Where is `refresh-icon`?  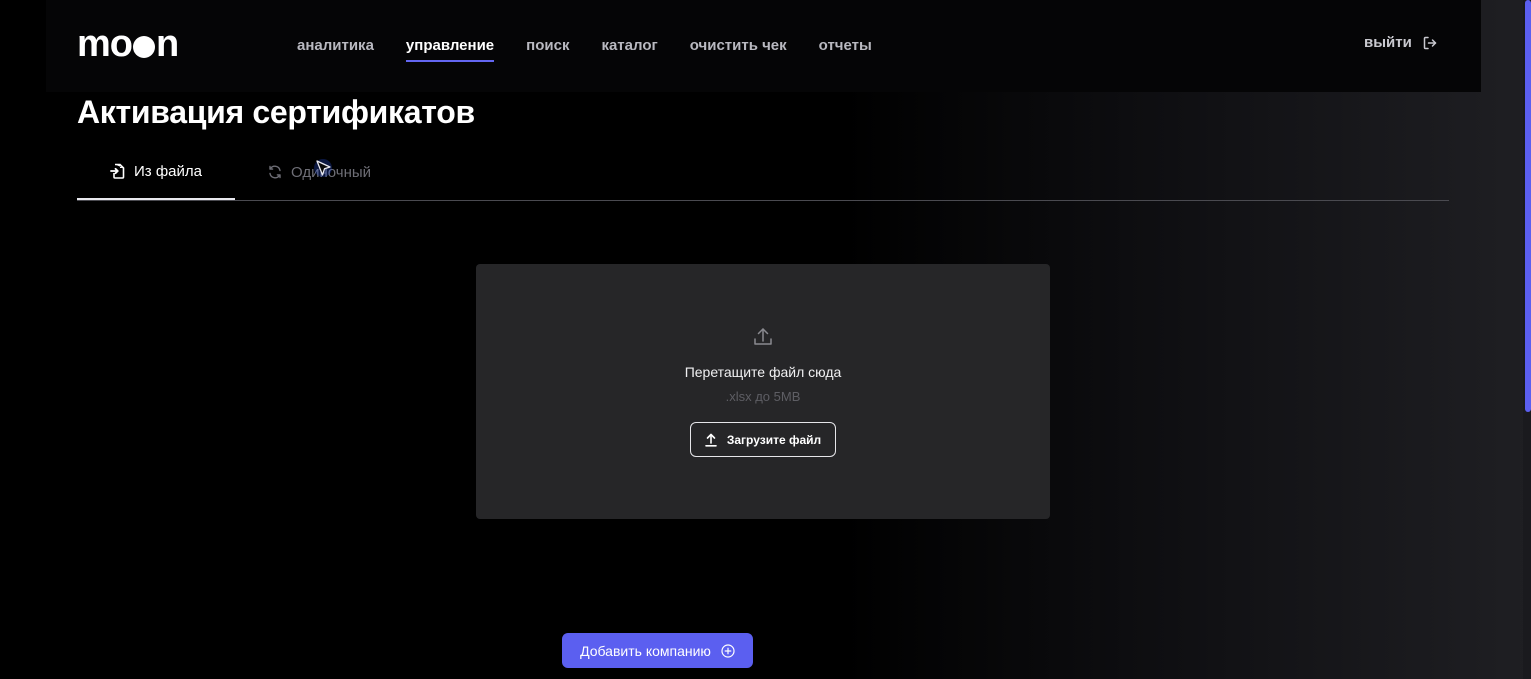
refresh-icon is located at coordinates (275, 172).